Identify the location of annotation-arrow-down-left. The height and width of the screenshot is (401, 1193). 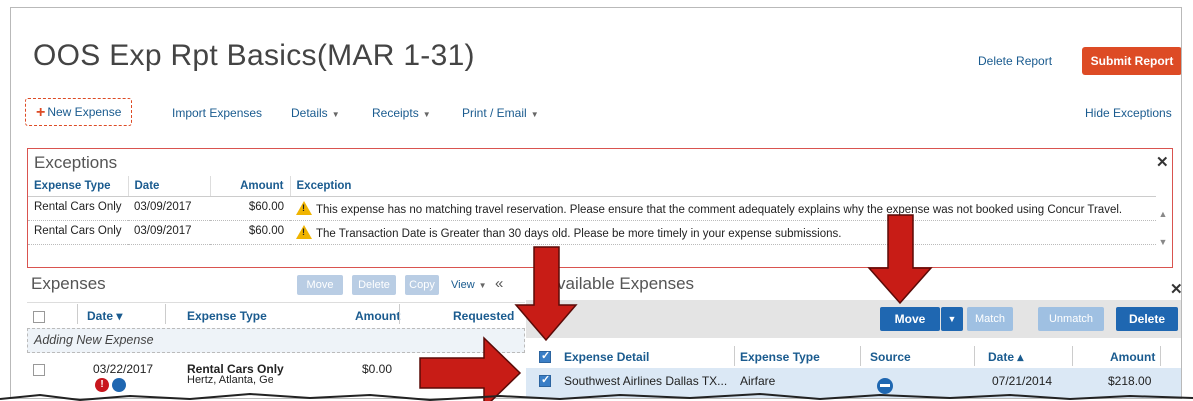
(546, 294).